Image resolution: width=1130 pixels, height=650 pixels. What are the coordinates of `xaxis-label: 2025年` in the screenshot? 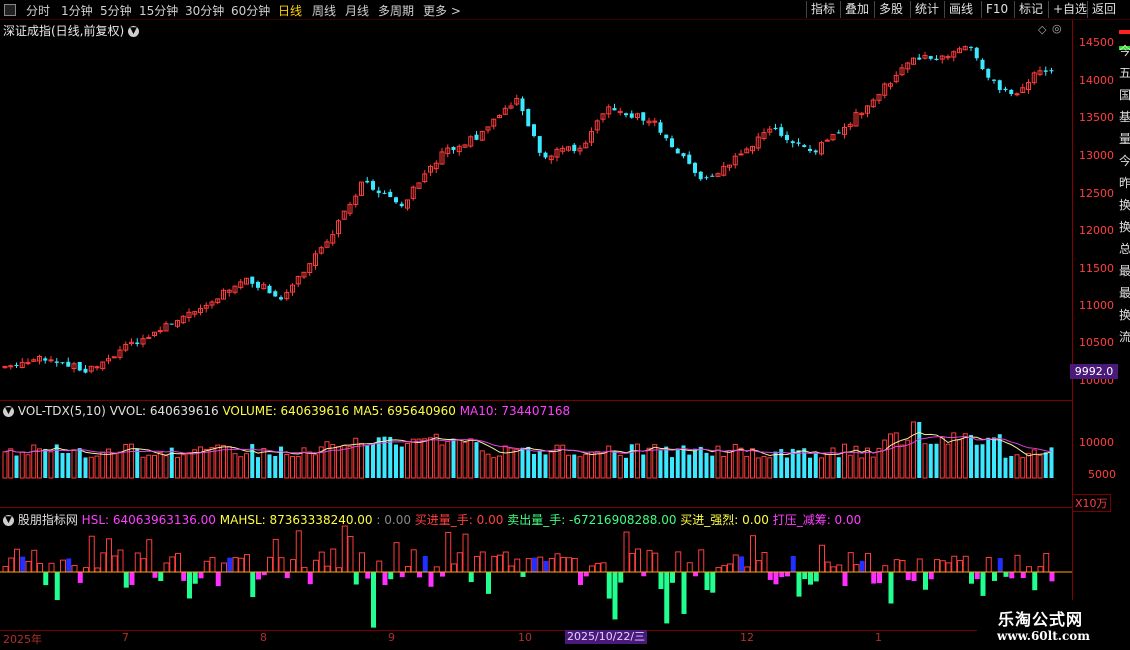 It's located at (22, 639).